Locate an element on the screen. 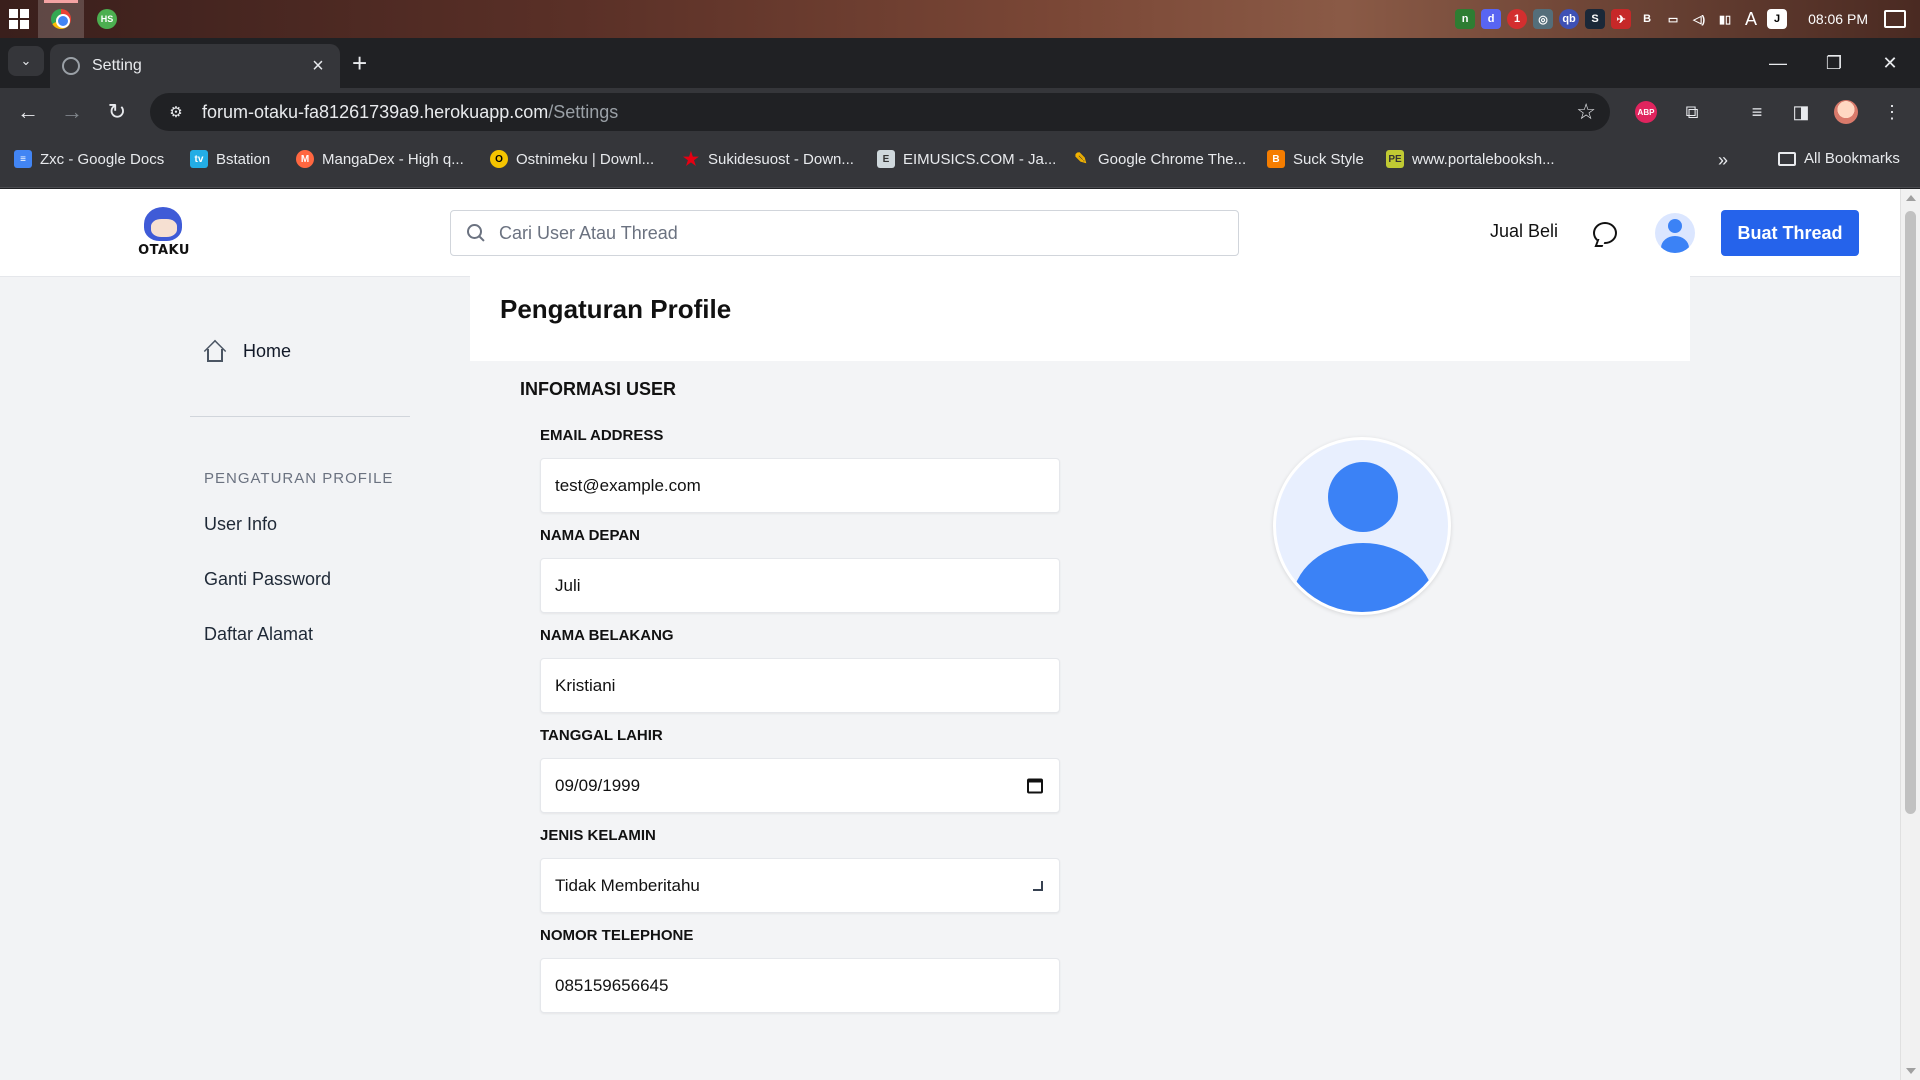 This screenshot has height=1080, width=1920. profile-avatar-icon is located at coordinates (1846, 112).